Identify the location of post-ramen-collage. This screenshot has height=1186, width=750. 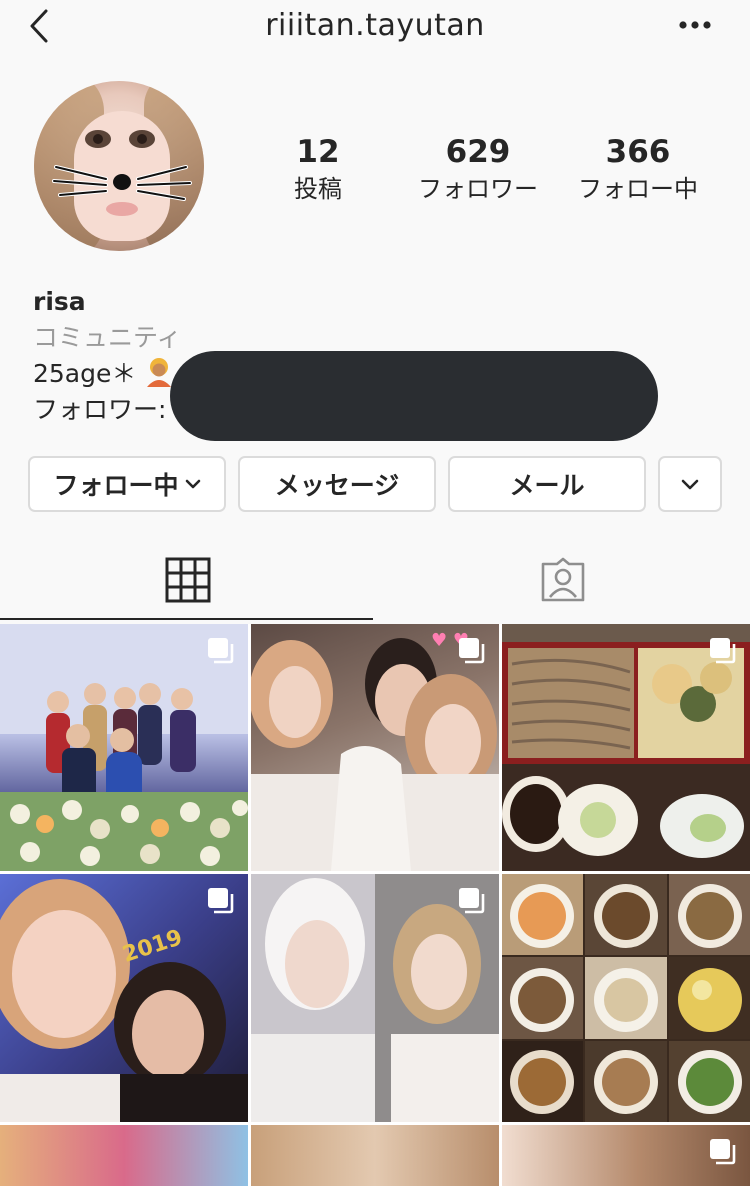
(626, 998).